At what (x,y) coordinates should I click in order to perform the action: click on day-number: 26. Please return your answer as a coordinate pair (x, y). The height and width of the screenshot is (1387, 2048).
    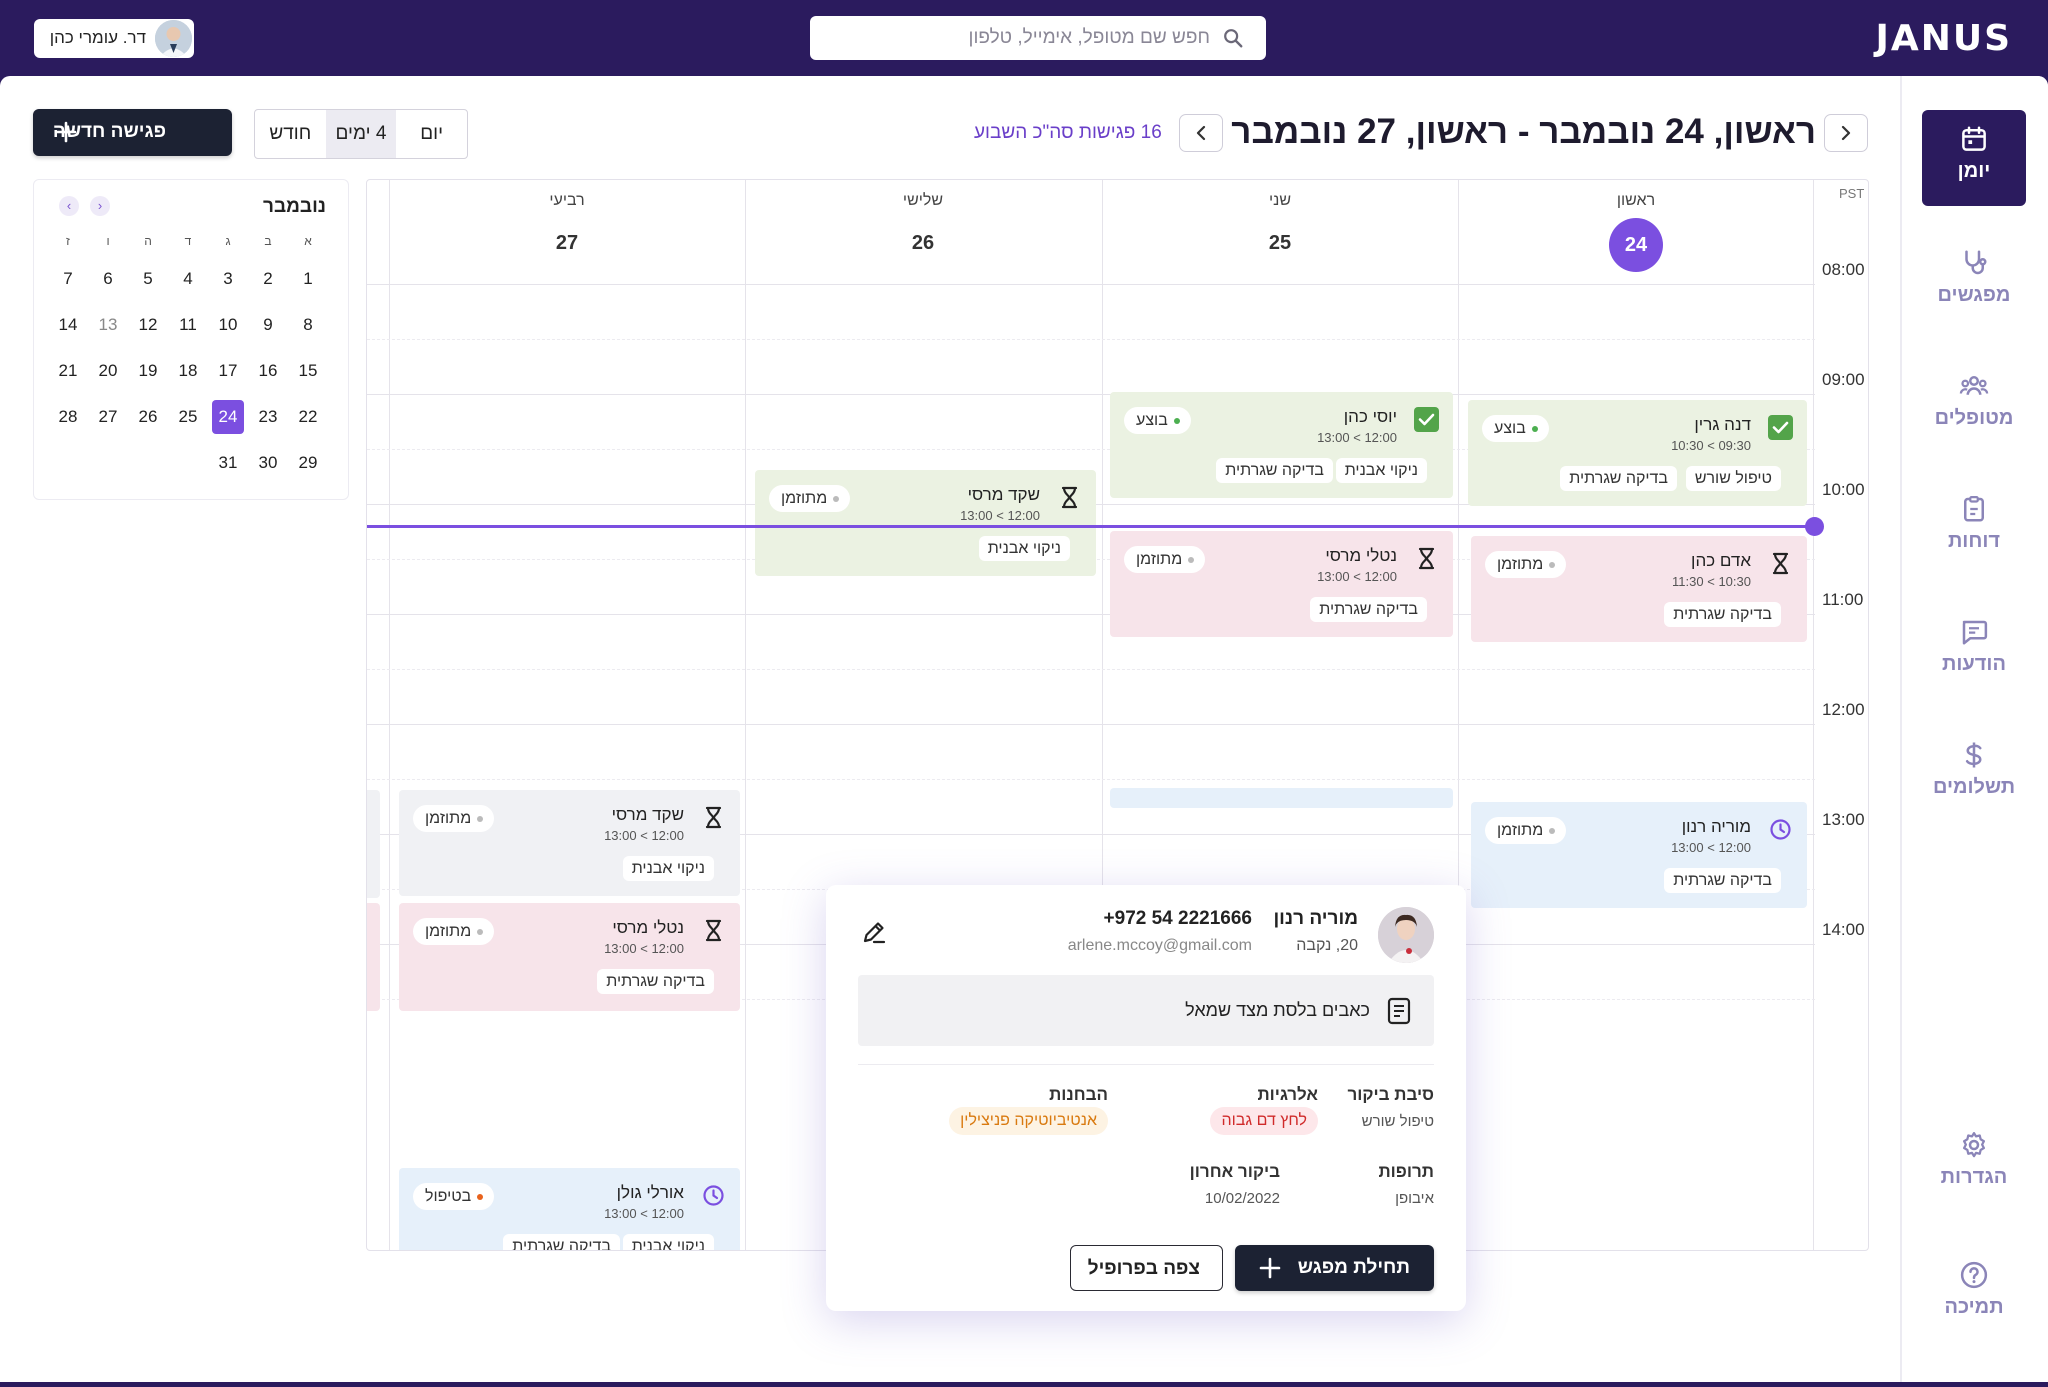
    Looking at the image, I should click on (923, 243).